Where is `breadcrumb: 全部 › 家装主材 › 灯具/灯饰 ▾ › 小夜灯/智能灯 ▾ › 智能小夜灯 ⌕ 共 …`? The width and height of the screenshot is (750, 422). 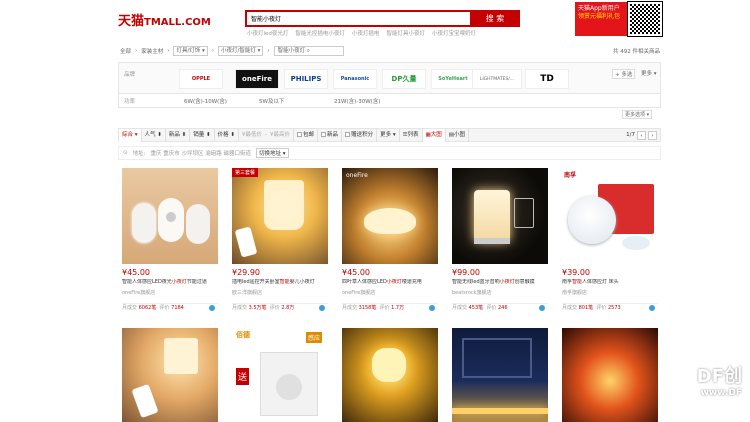
breadcrumb: 全部 › 家装主材 › 灯具/灯饰 ▾ › 小夜灯/智能灯 ▾ › 智能小夜灯 ⌕ 共 … is located at coordinates (390, 51).